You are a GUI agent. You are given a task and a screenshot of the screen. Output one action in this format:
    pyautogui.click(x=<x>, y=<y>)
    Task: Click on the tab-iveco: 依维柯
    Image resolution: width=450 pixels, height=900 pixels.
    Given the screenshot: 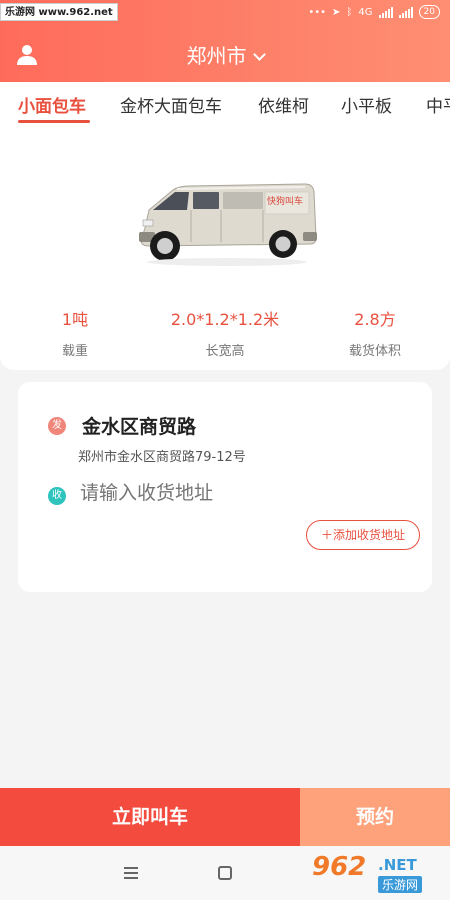 What is the action you would take?
    pyautogui.click(x=283, y=104)
    